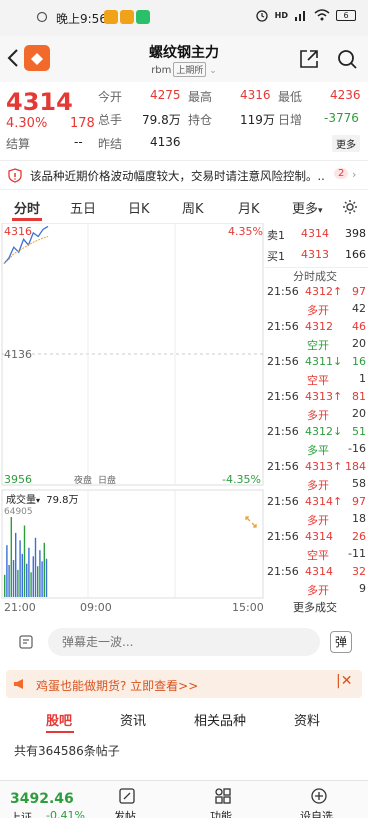 Image resolution: width=368 pixels, height=818 pixels. Describe the element at coordinates (42, 799) in the screenshot. I see `index-value: 3492.46` at that location.